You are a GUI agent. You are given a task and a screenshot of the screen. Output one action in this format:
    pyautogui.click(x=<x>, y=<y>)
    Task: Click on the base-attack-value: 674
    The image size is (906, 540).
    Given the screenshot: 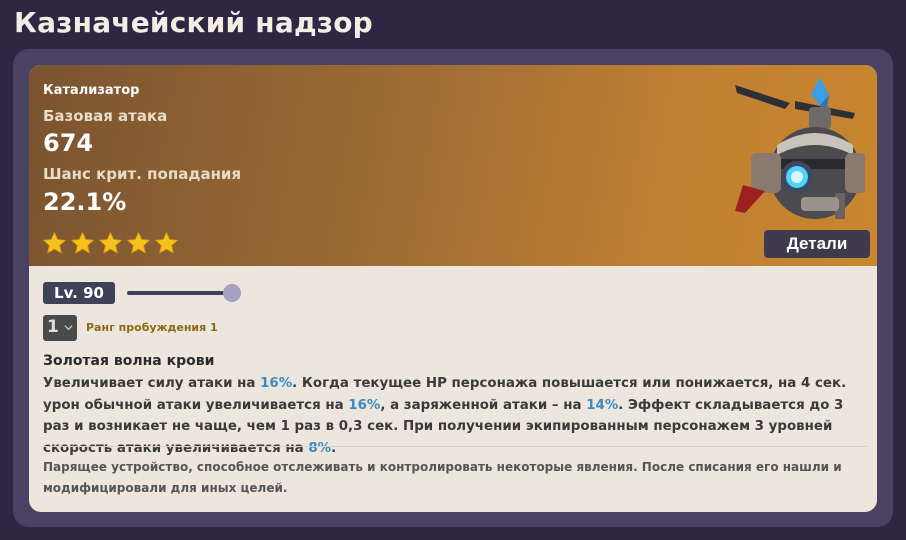 What is the action you would take?
    pyautogui.click(x=68, y=143)
    